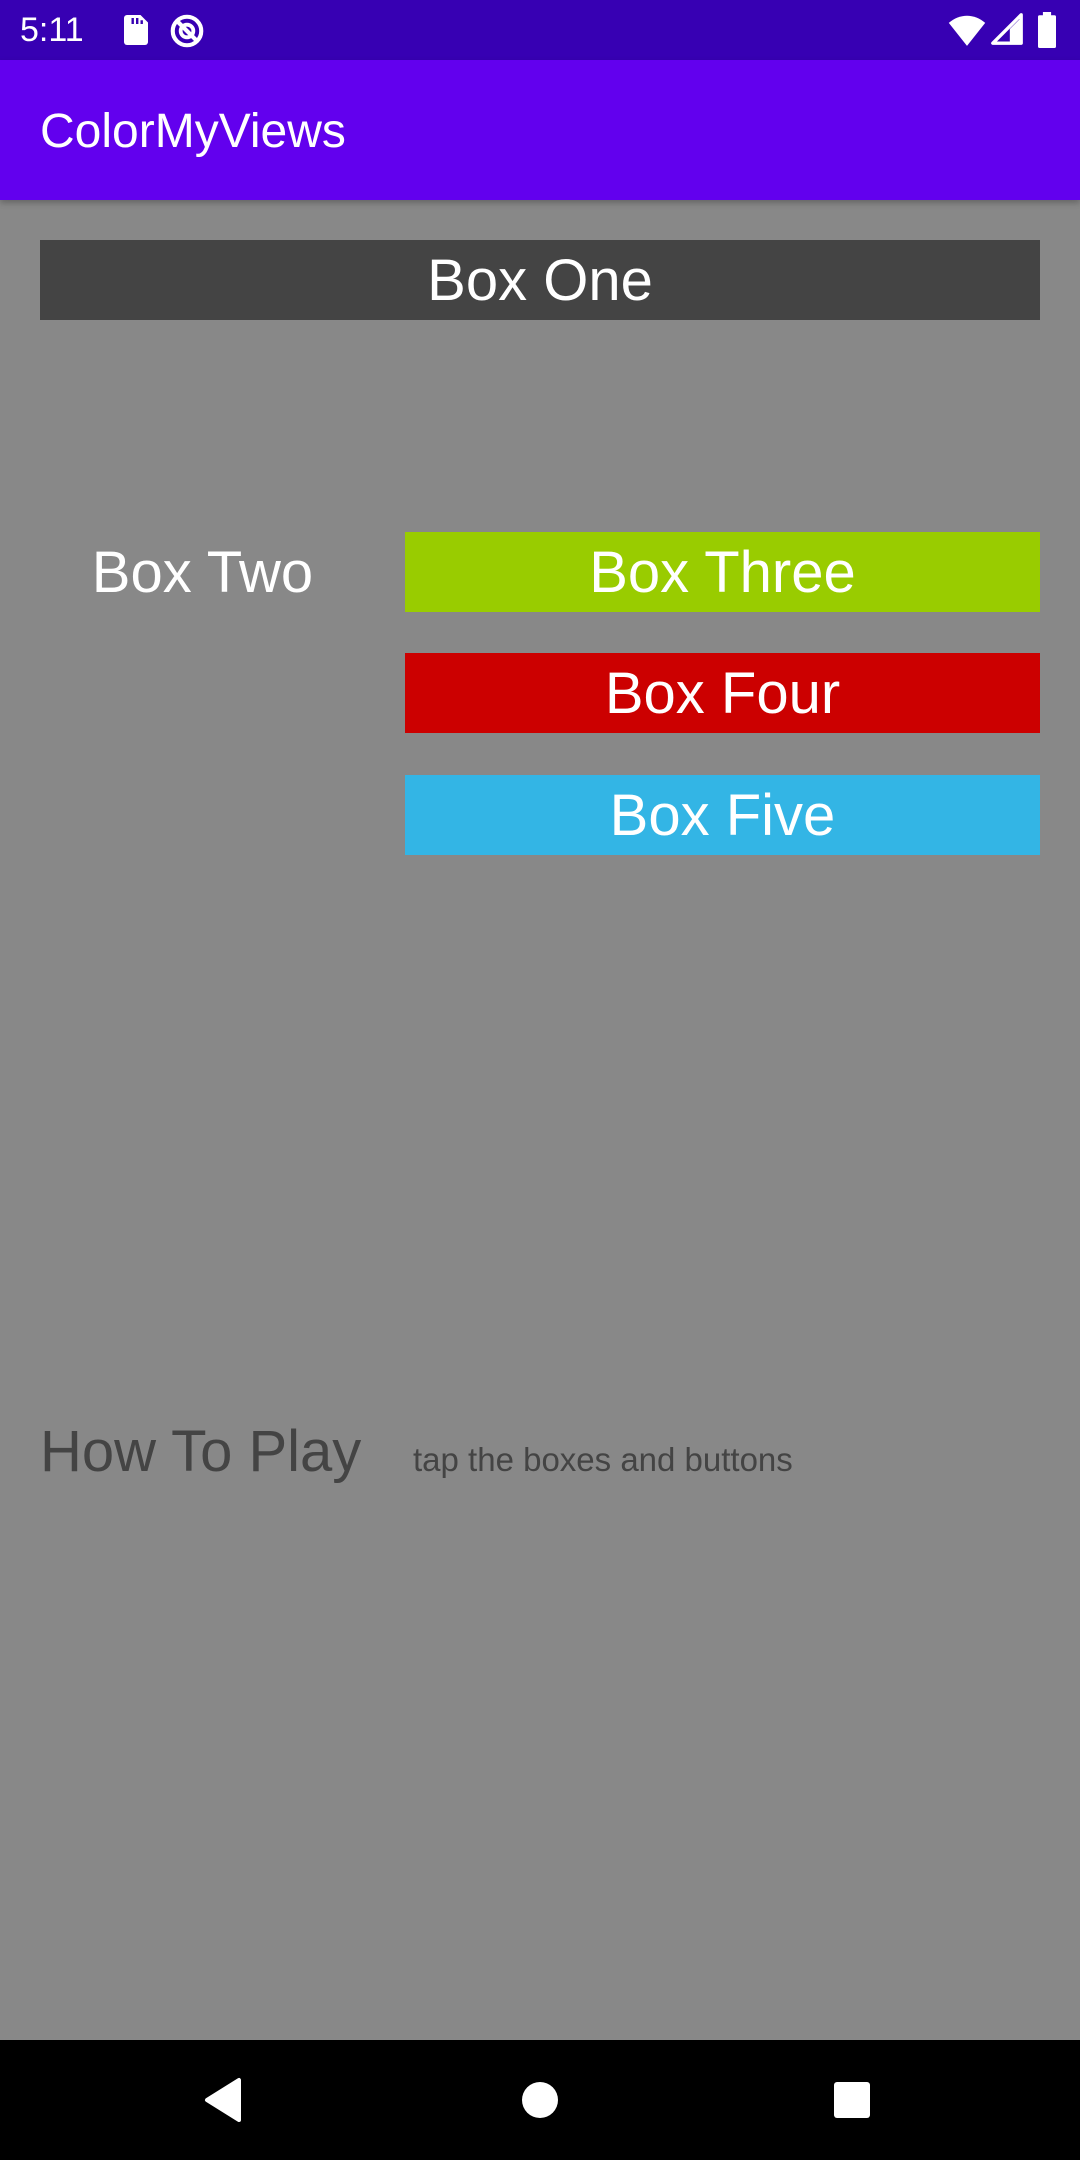 The image size is (1080, 2160). I want to click on app-bar: ColorMyViews, so click(540, 130).